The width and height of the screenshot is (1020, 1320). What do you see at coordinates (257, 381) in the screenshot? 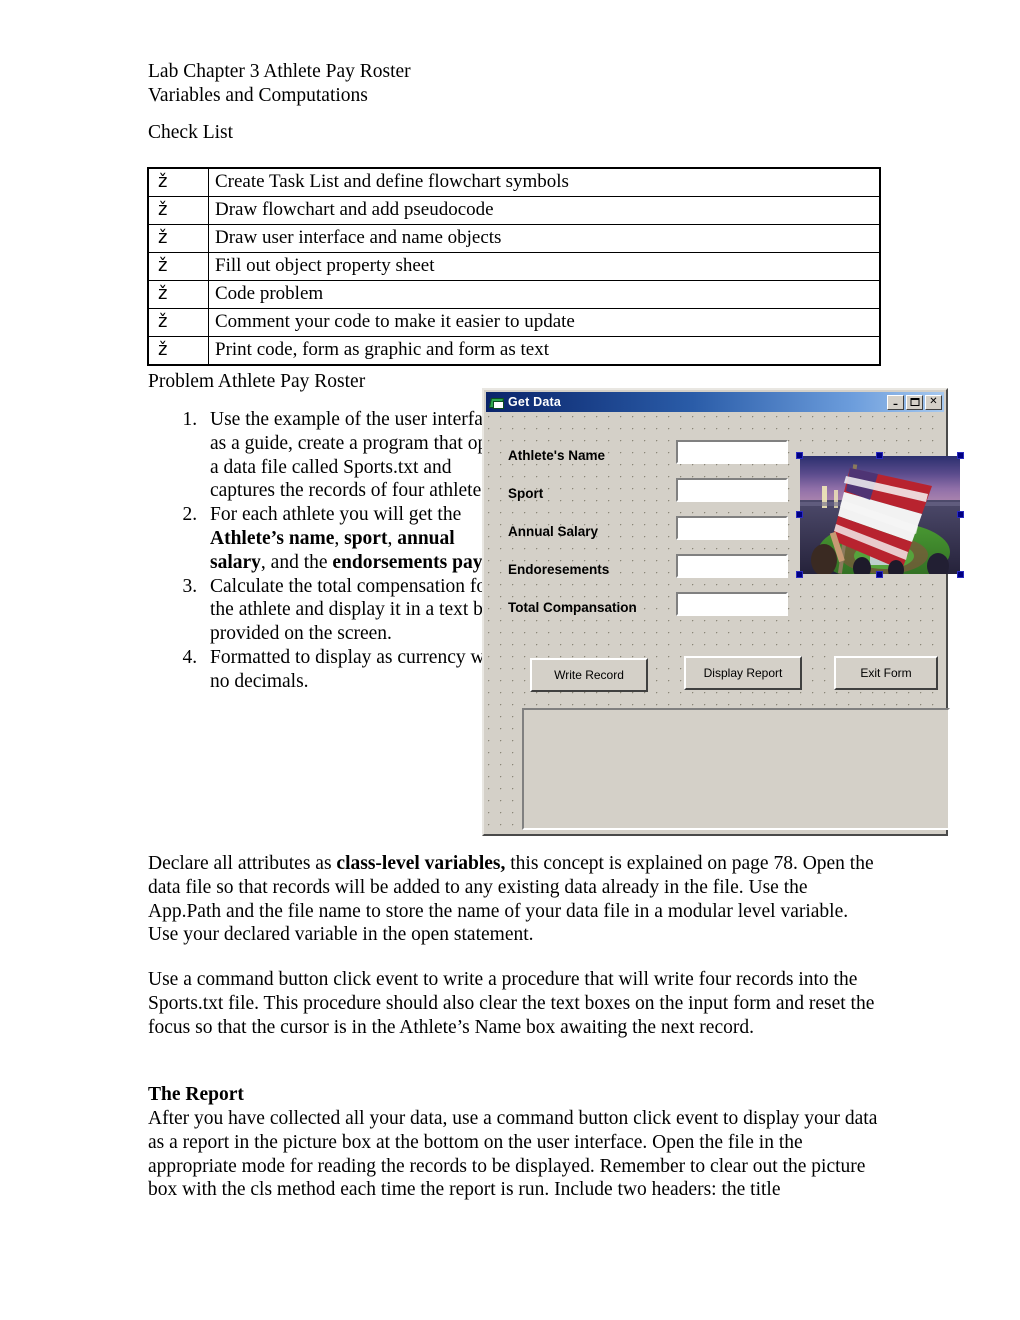
I see `problem-title: Problem Athlete Pay Roster` at bounding box center [257, 381].